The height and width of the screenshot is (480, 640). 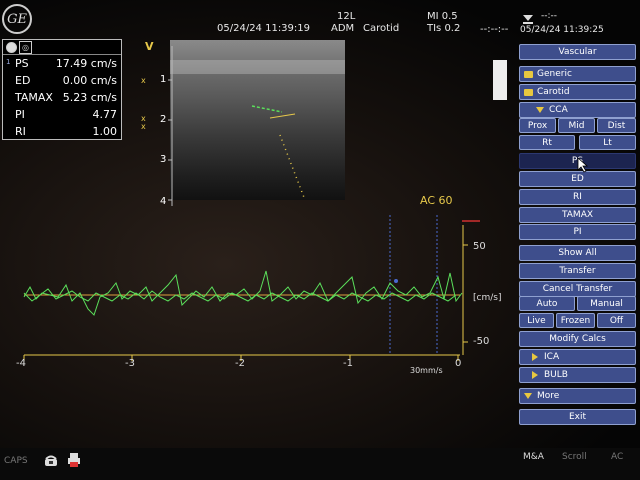 I want to click on time-tick: 0, so click(x=458, y=363).